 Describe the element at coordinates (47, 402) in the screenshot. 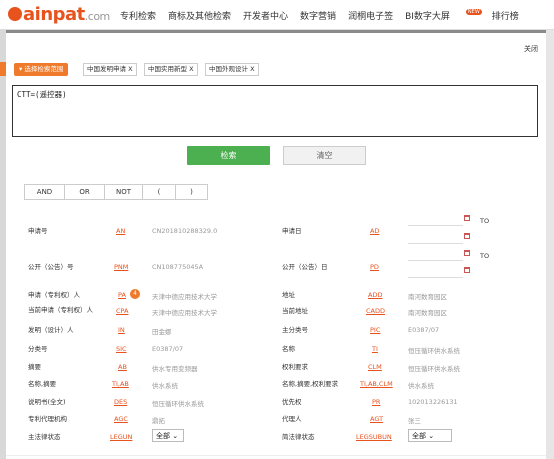

I see `field-label-des: 说明书(全文)` at that location.